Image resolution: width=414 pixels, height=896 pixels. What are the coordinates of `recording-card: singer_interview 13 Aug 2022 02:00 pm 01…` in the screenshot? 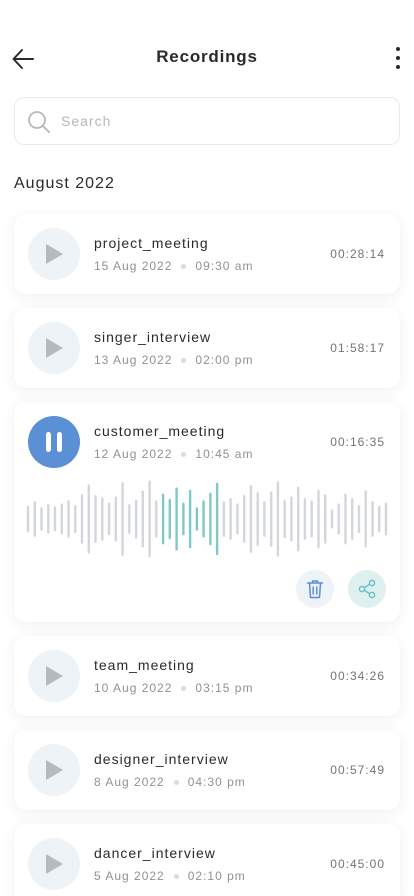 It's located at (207, 348).